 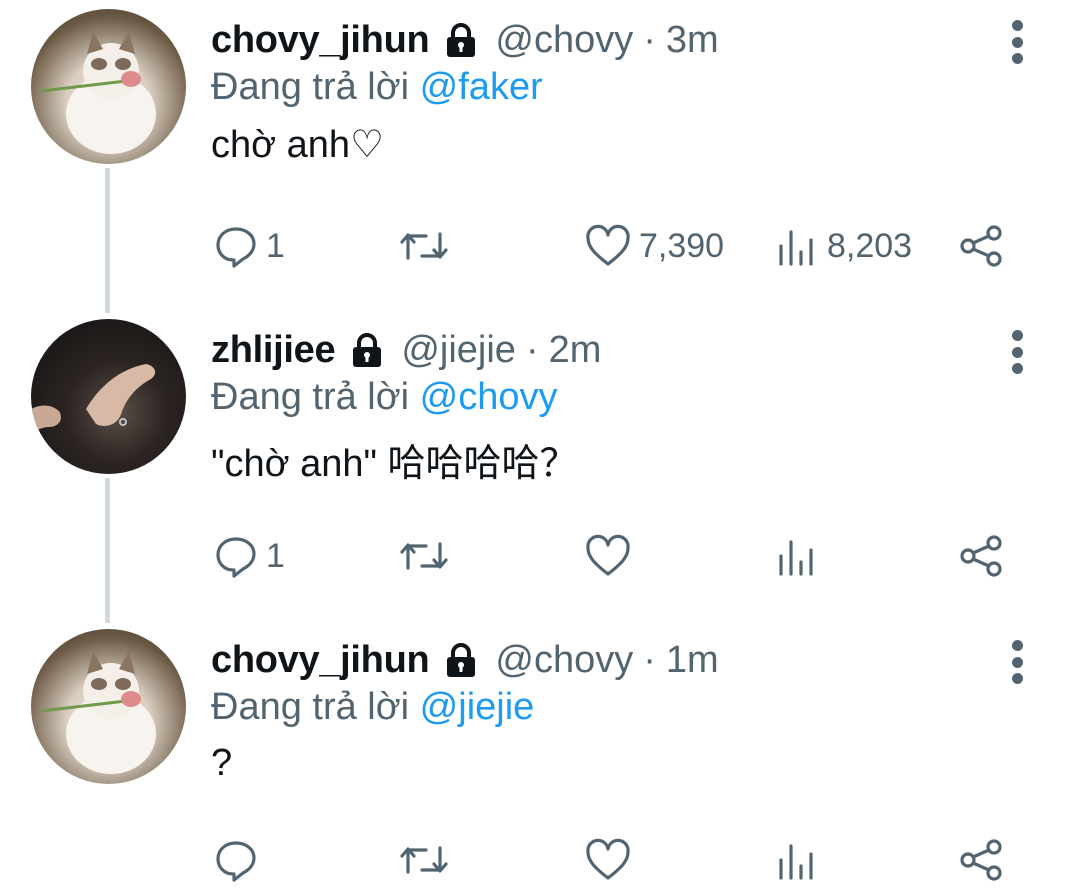 What do you see at coordinates (692, 660) in the screenshot?
I see `timestamp: 1m` at bounding box center [692, 660].